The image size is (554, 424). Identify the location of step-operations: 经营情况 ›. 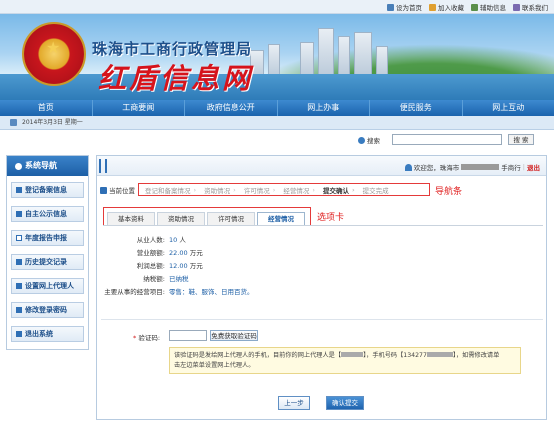
(299, 190).